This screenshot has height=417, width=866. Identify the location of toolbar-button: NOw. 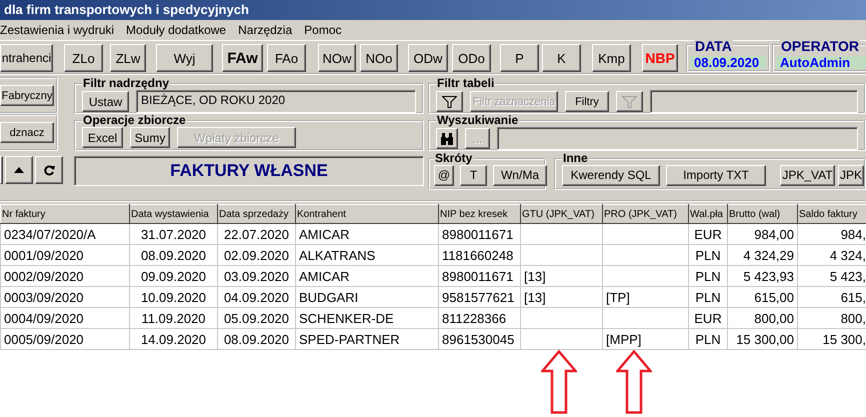
(337, 58).